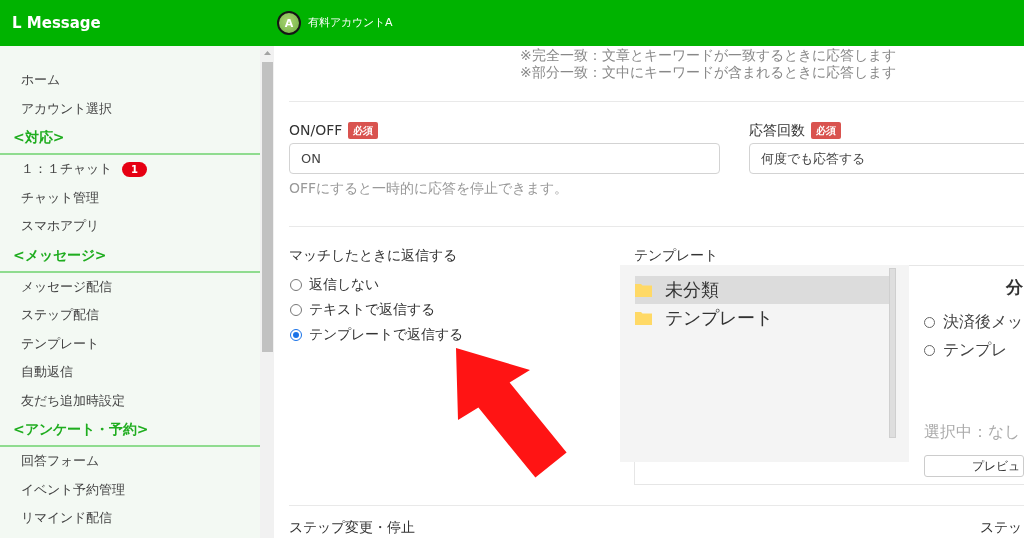 Image resolution: width=1024 pixels, height=538 pixels. I want to click on scroll-up-icon, so click(267, 53).